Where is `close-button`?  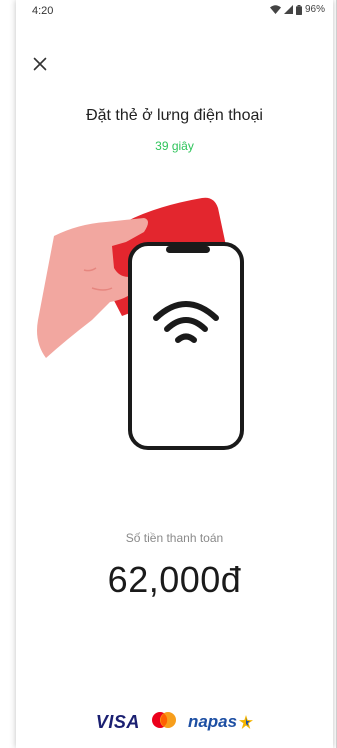 close-button is located at coordinates (40, 64).